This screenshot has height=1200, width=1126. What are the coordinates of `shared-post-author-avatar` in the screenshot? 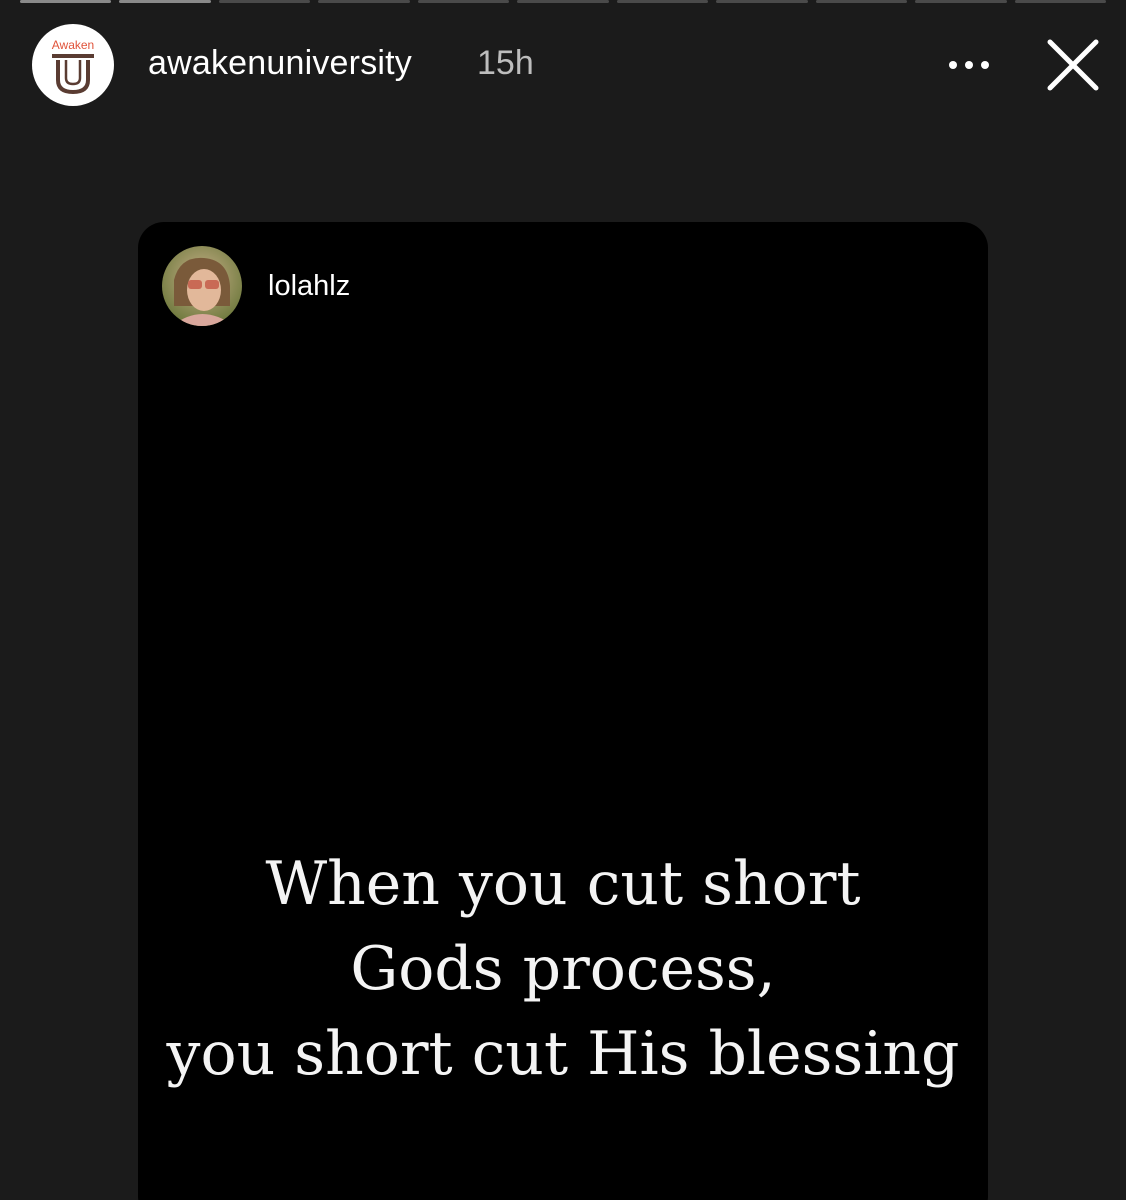 It's located at (202, 286).